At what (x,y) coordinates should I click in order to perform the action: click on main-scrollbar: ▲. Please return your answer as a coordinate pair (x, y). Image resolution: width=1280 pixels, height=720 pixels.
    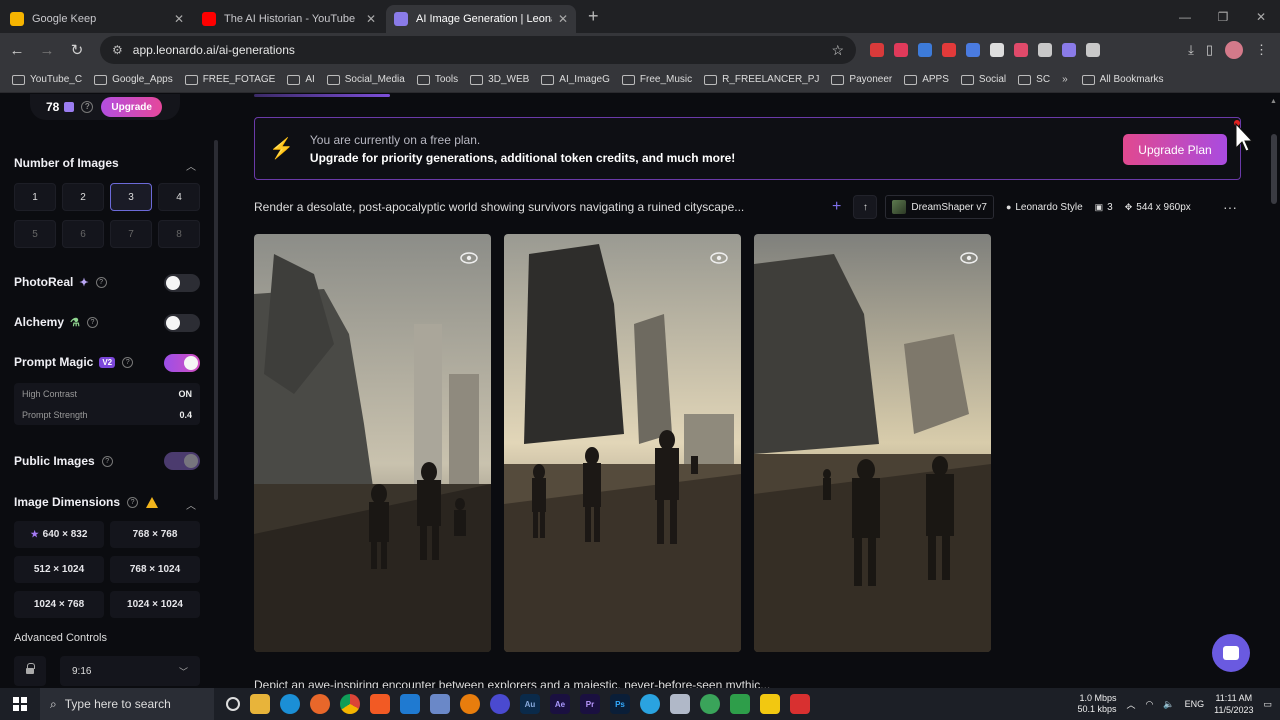
    Looking at the image, I should click on (1274, 391).